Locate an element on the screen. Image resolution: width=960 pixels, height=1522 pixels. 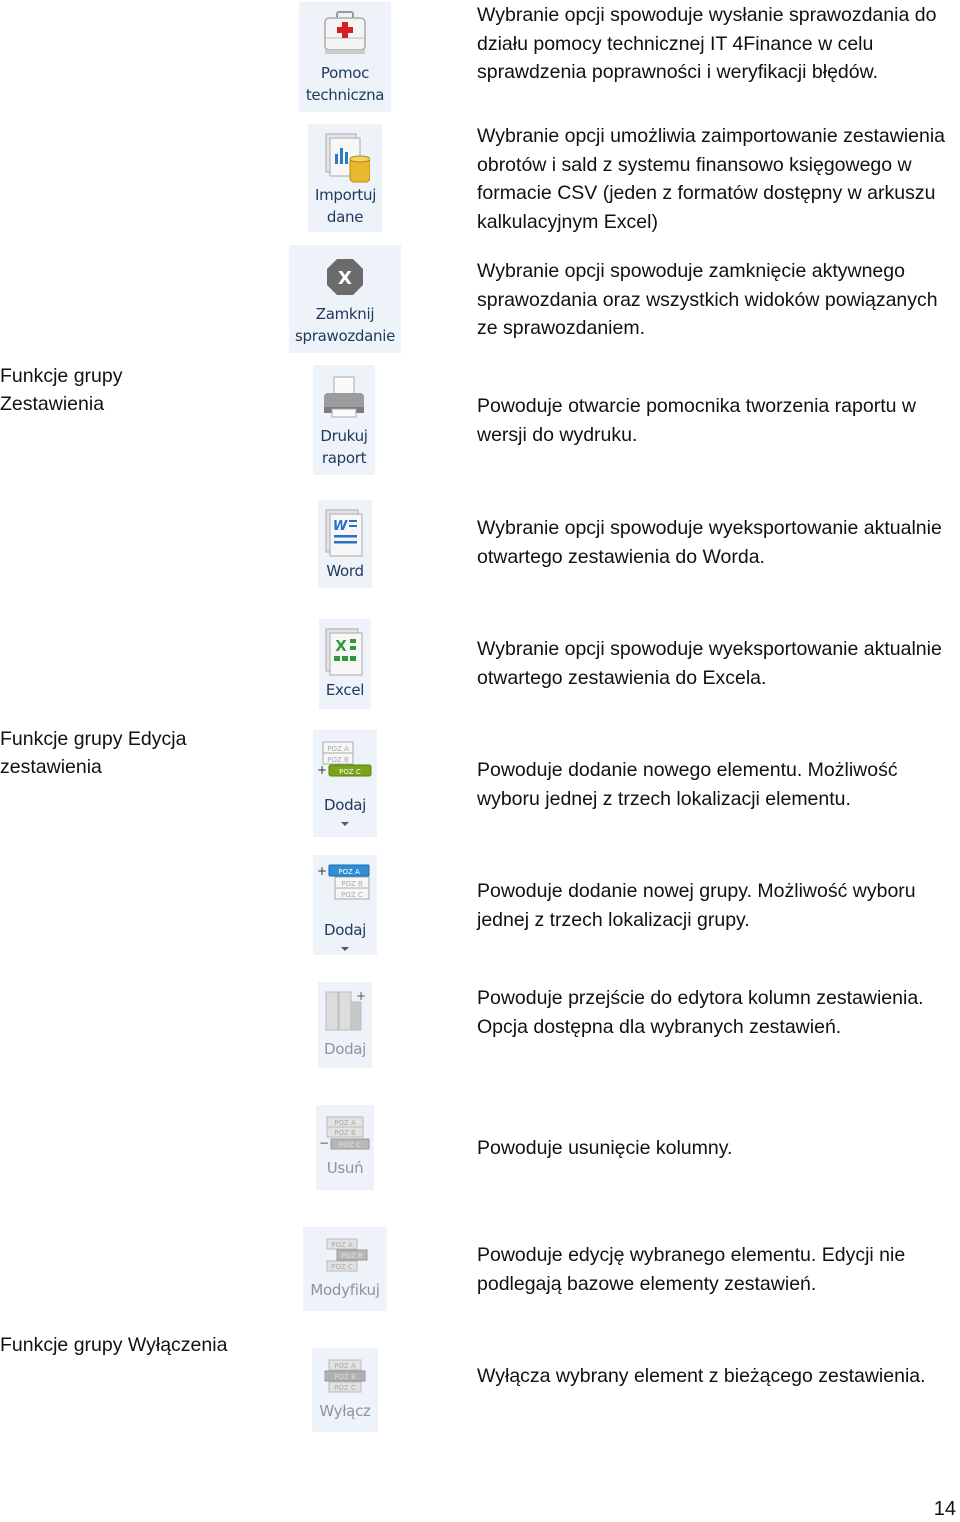
add-column-button: + Dodaj is located at coordinates (345, 1025).